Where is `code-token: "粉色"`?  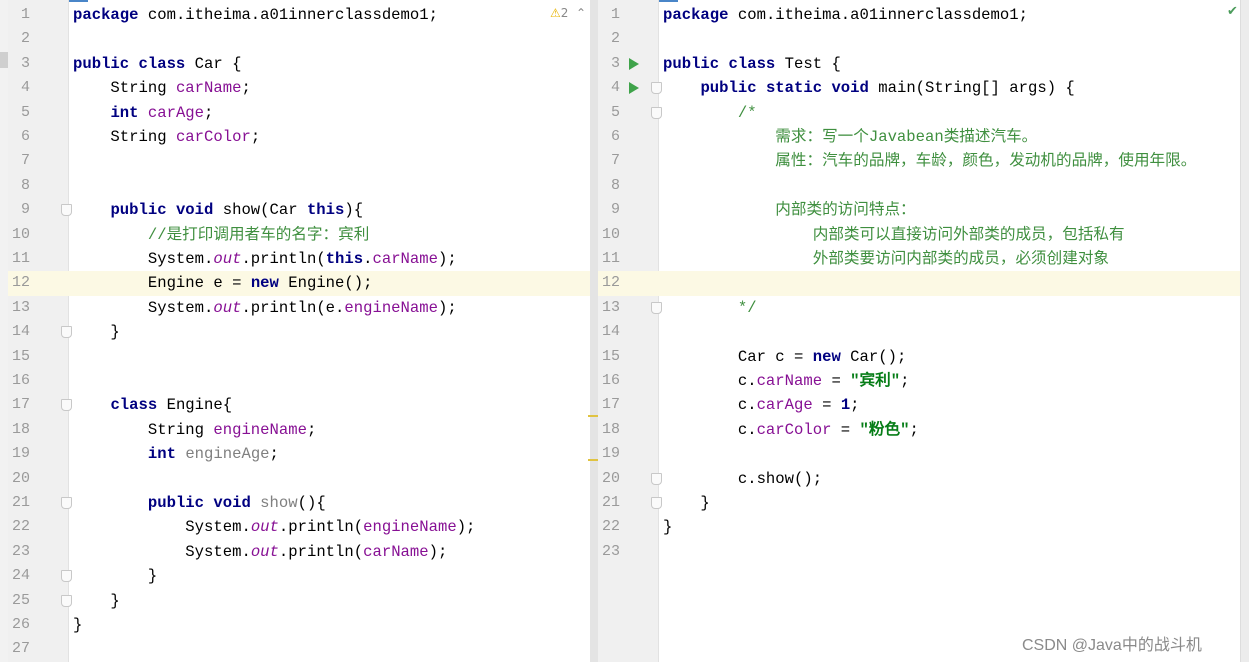 code-token: "粉色" is located at coordinates (884, 429).